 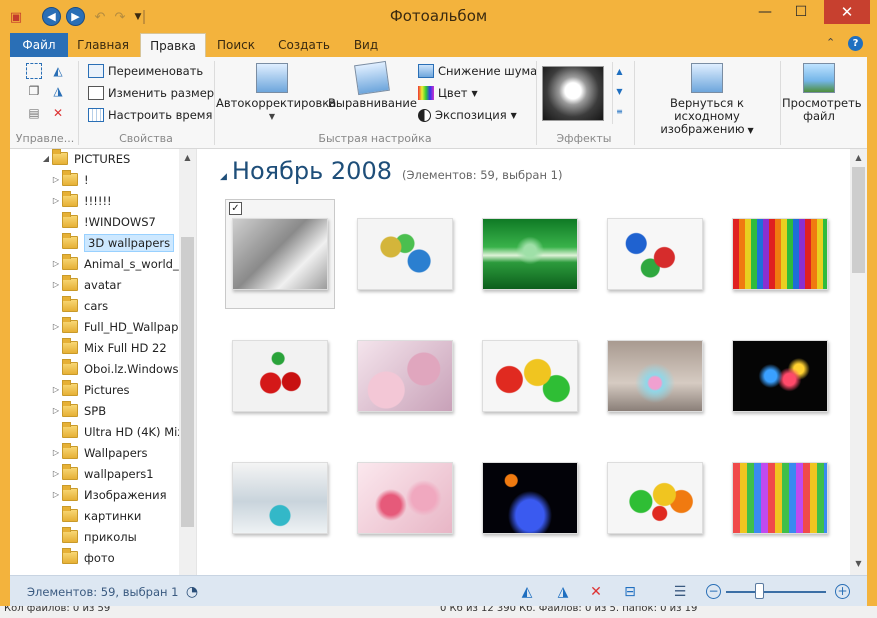 I want to click on tree-item: ▷ Изображения, so click(x=108, y=494).